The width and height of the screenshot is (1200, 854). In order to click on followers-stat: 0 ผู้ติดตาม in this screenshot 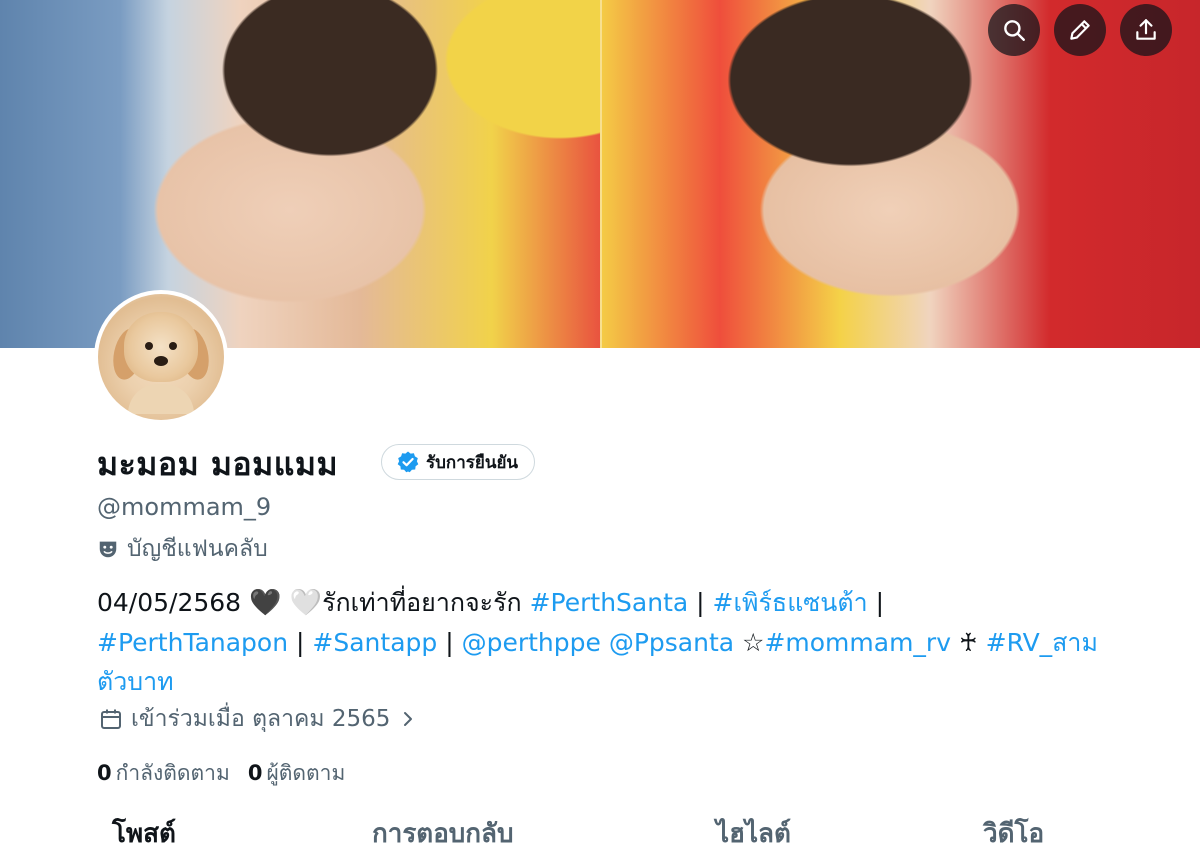, I will do `click(296, 773)`.